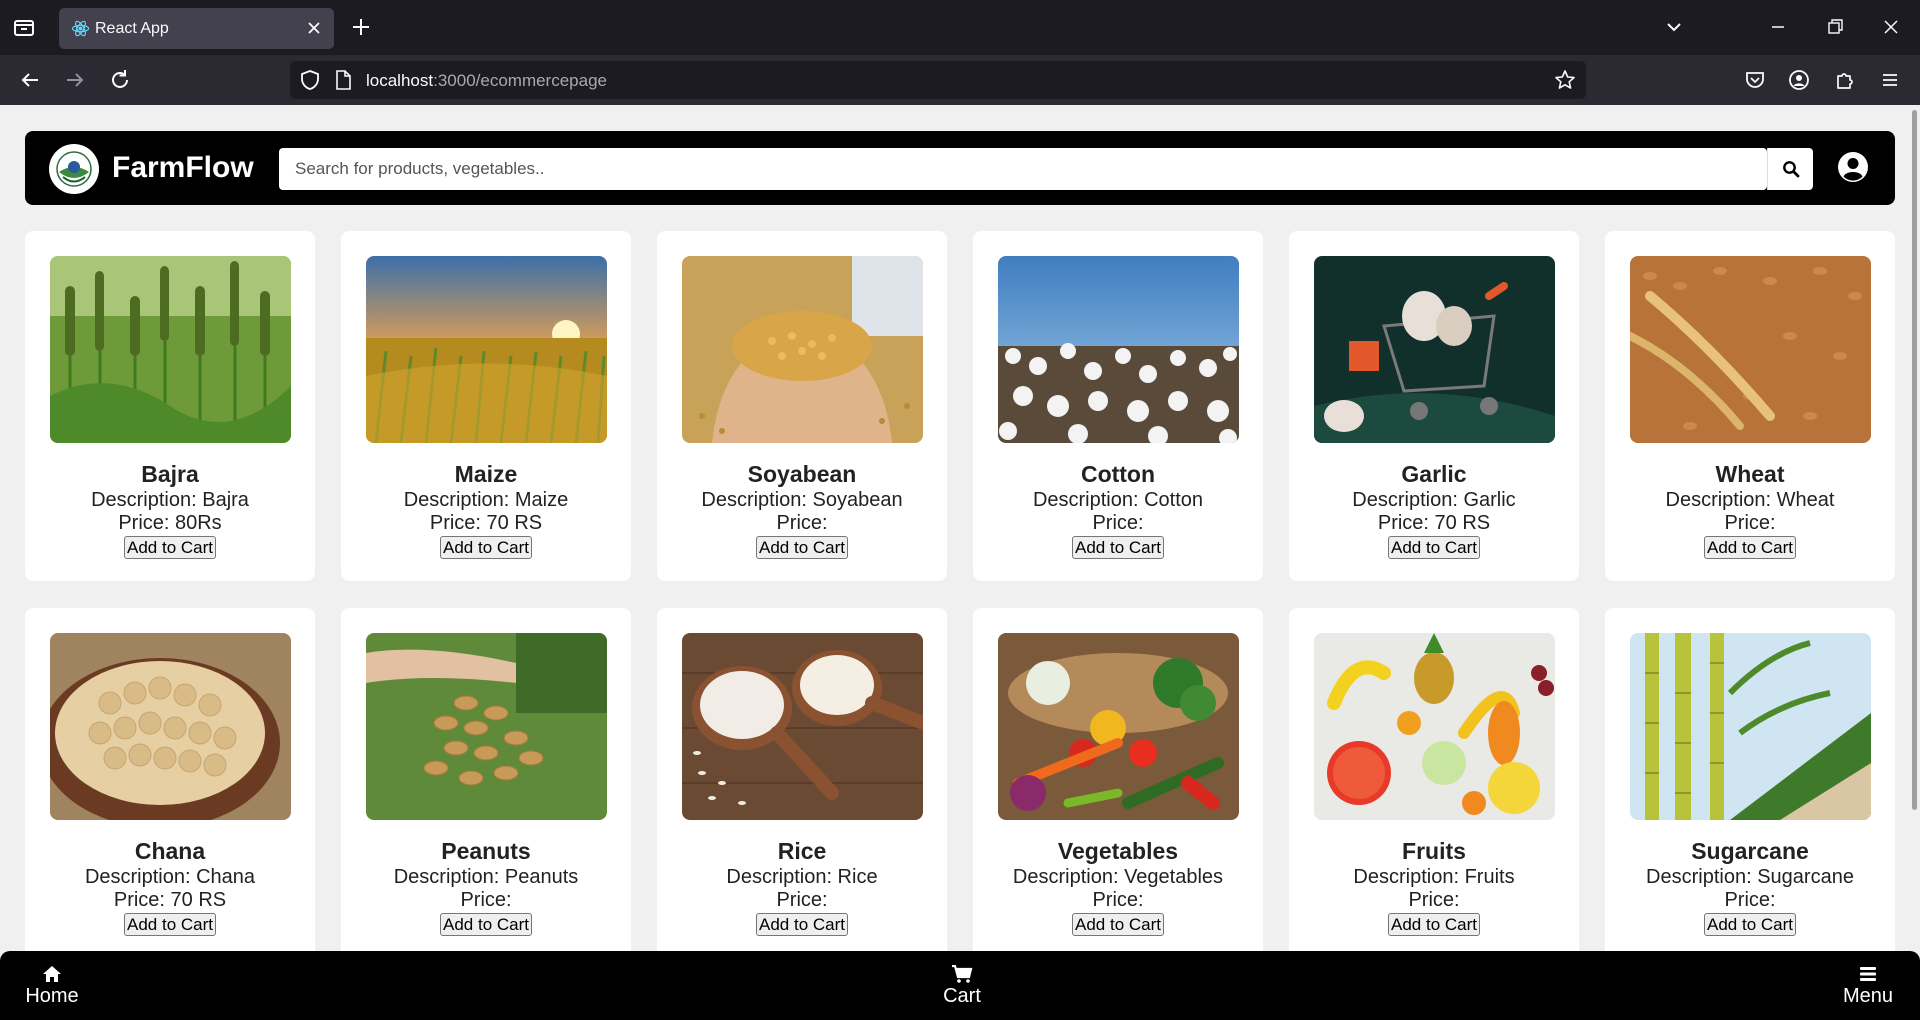  Describe the element at coordinates (802, 500) in the screenshot. I see `product-description: Description: Soyabean` at that location.